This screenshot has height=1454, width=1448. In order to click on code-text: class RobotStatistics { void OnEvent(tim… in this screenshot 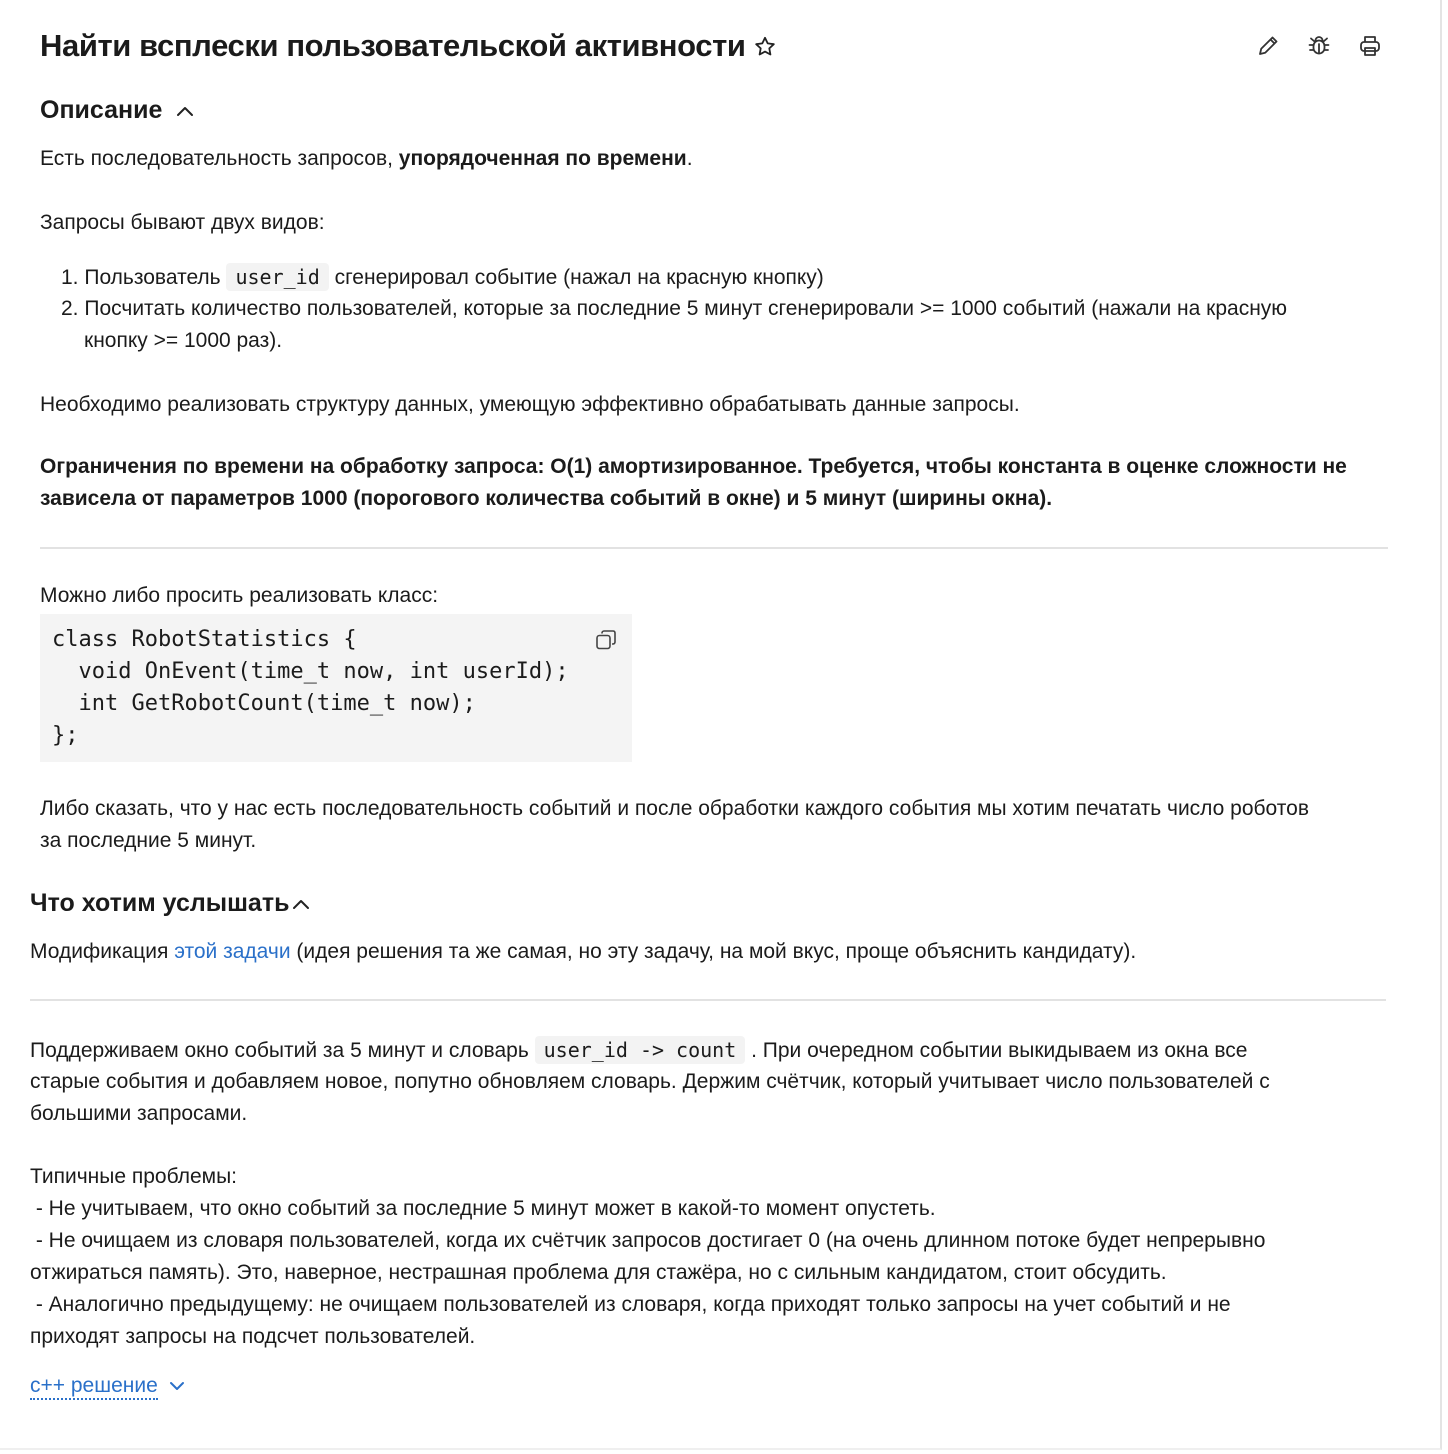, I will do `click(310, 687)`.